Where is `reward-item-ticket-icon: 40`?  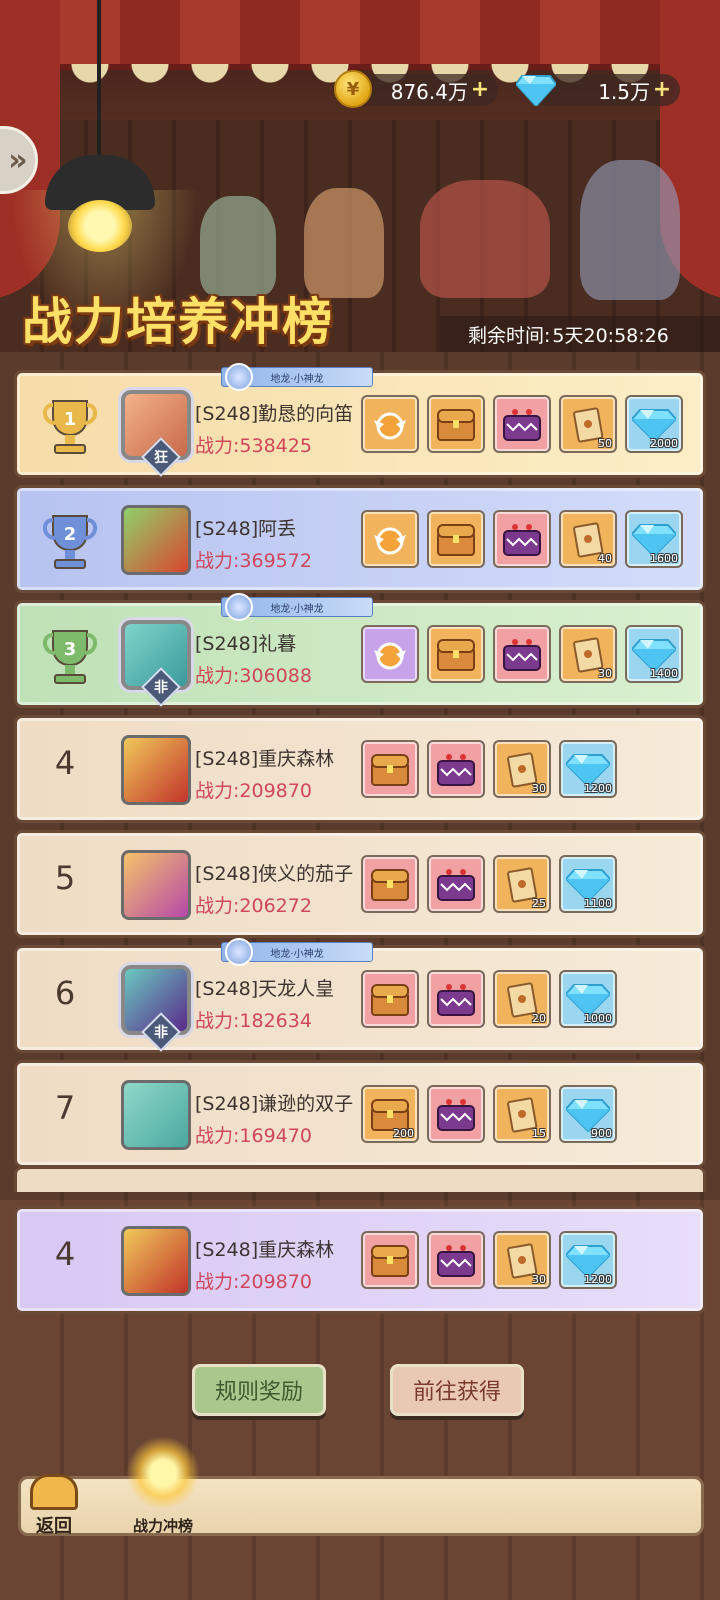 reward-item-ticket-icon: 40 is located at coordinates (588, 539).